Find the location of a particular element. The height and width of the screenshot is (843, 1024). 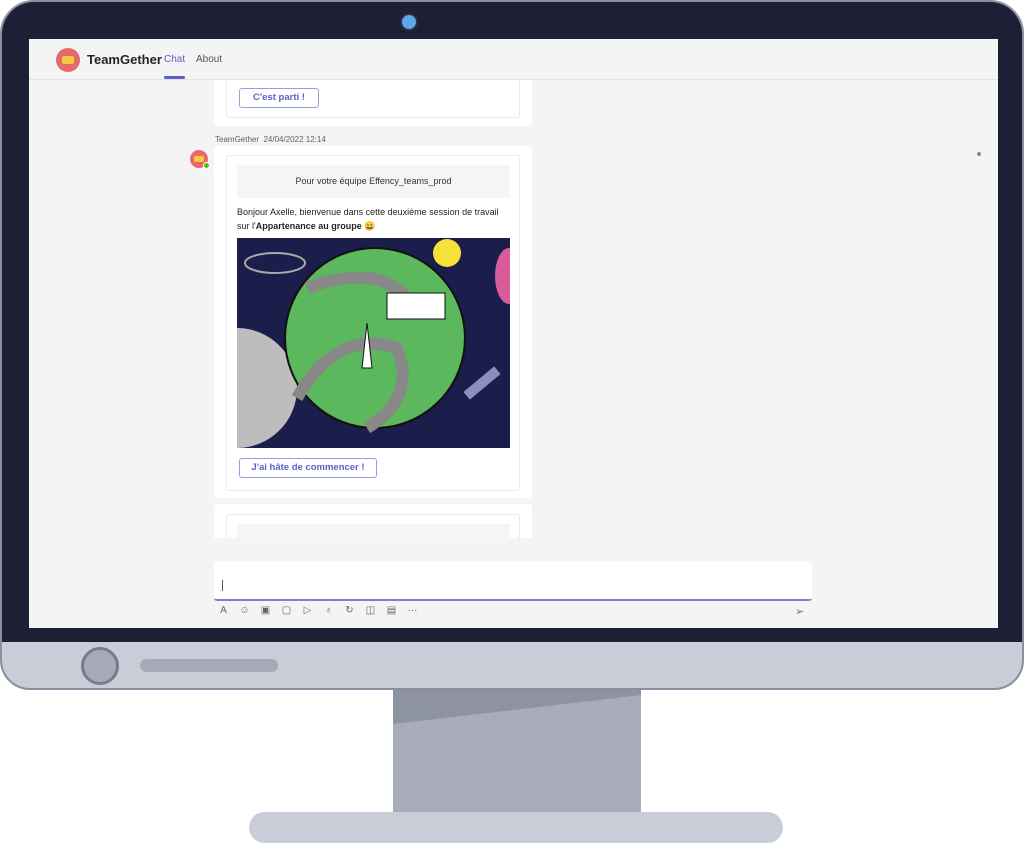

adaptive-card: C'est parti ! is located at coordinates (373, 99).